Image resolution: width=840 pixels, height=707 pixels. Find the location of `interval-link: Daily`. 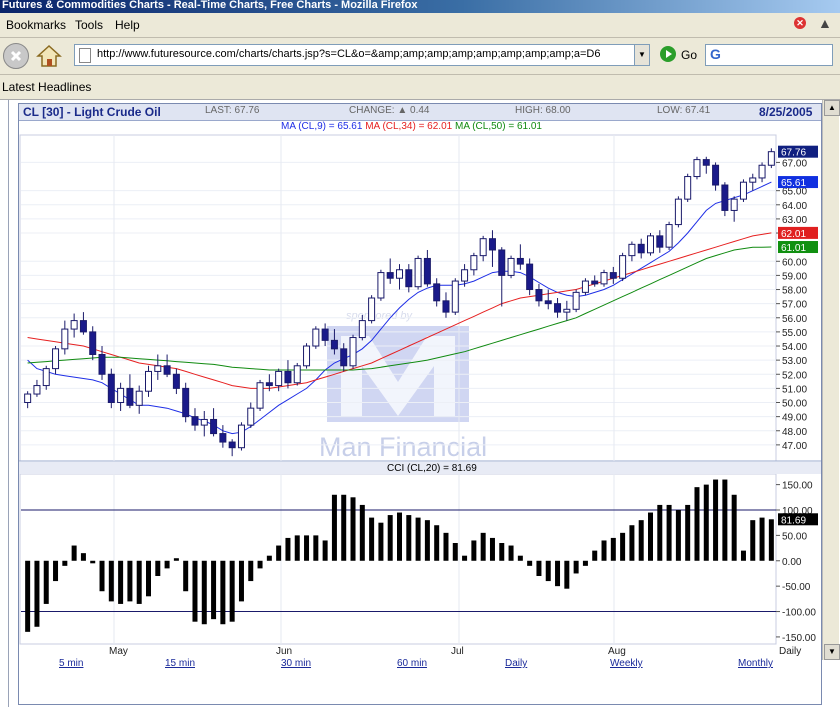

interval-link: Daily is located at coordinates (516, 663).